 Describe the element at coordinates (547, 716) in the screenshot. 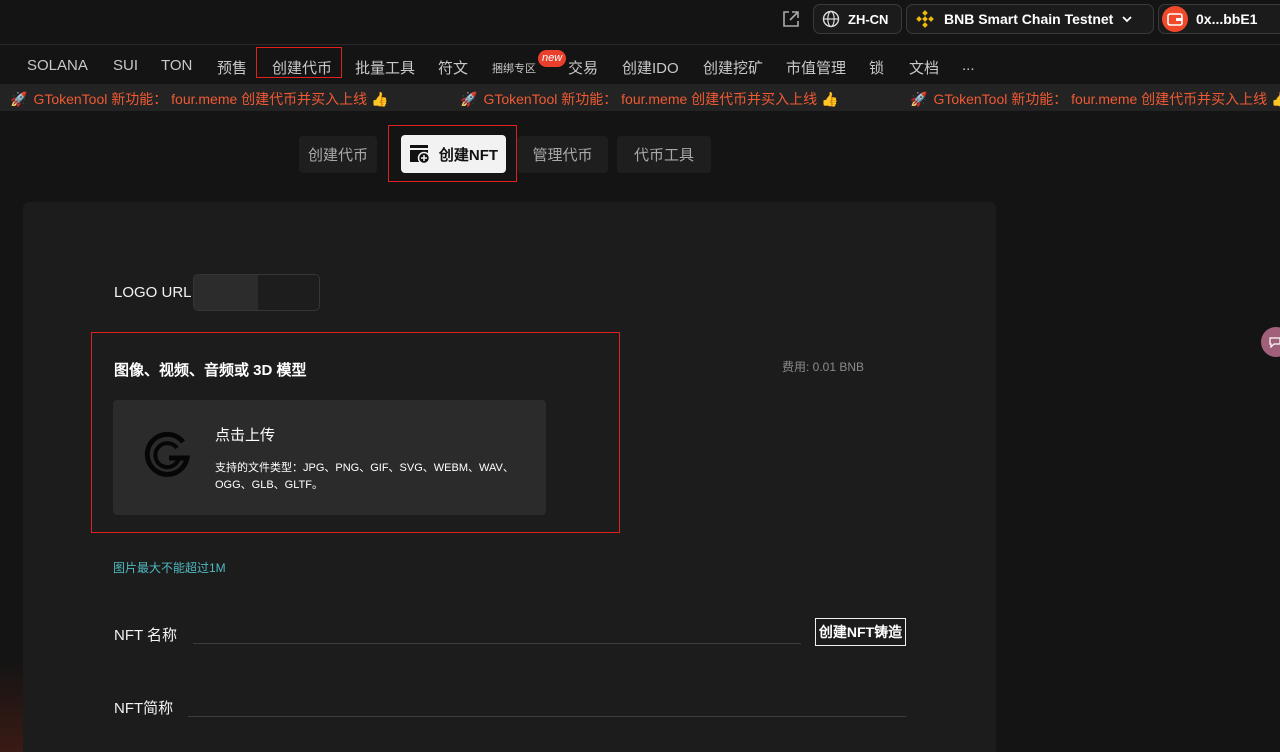

I see `nft-symbol-input` at that location.